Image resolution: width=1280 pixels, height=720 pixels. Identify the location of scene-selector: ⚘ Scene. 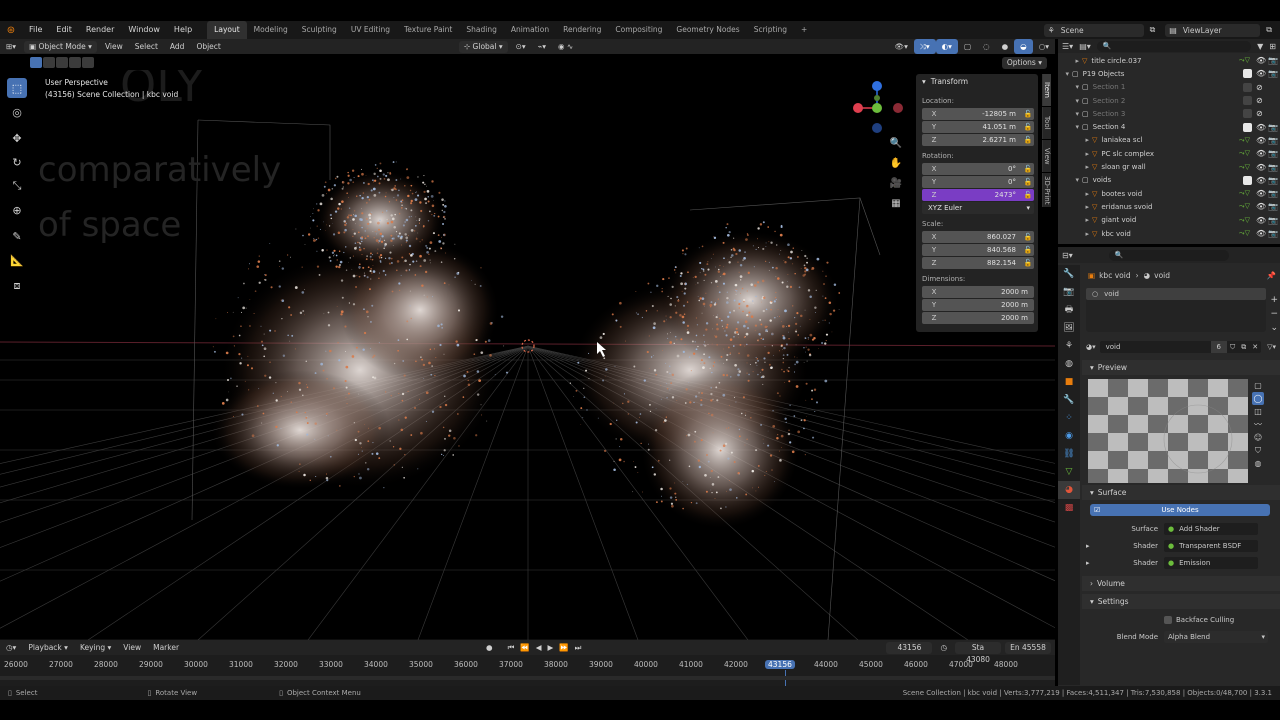
(1093, 30).